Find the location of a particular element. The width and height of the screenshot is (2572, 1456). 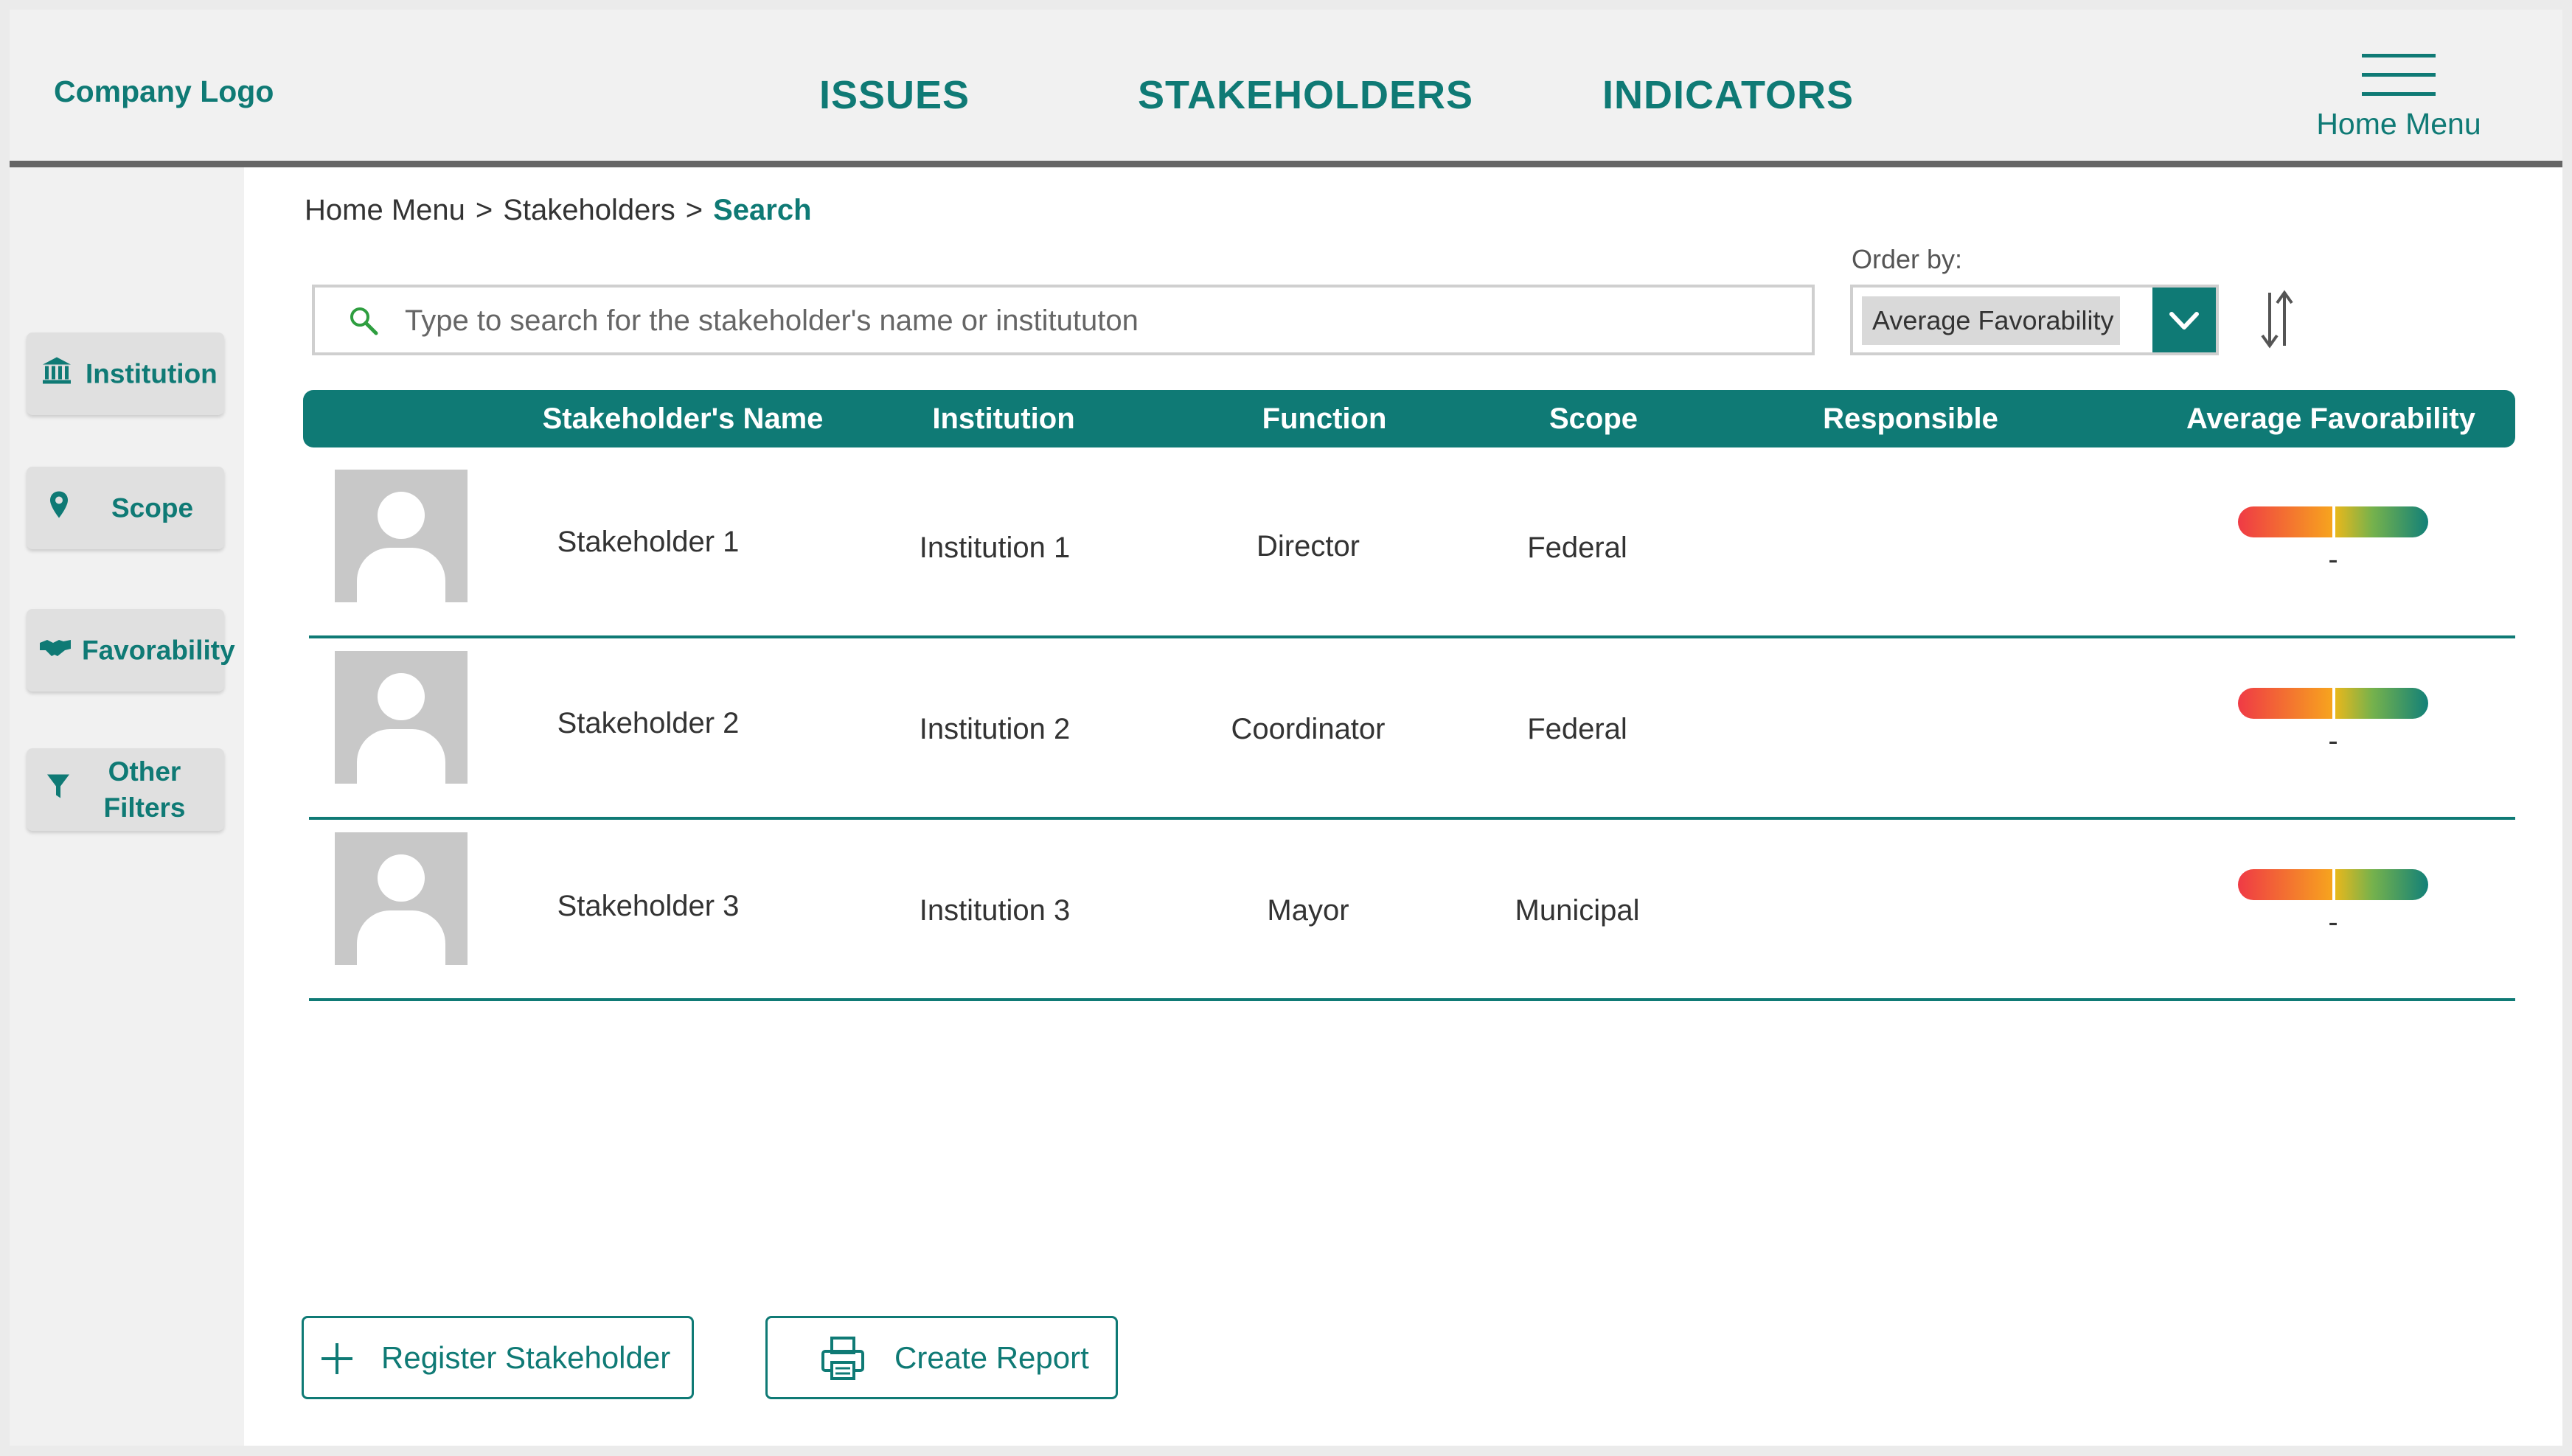

breadcrumb: Home Menu > Stakeholders > Search is located at coordinates (558, 210).